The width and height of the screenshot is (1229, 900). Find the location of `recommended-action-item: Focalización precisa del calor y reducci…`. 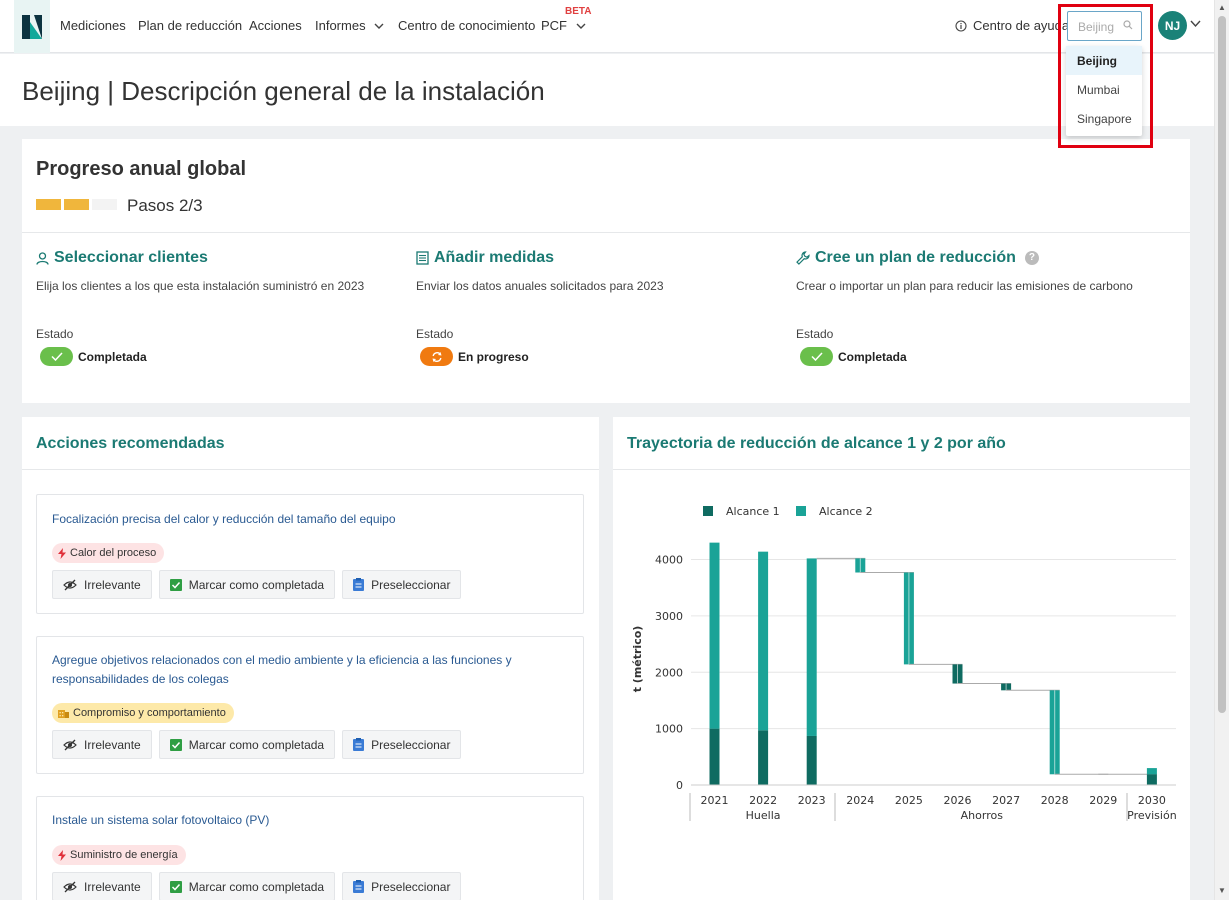

recommended-action-item: Focalización precisa del calor y reducci… is located at coordinates (310, 554).